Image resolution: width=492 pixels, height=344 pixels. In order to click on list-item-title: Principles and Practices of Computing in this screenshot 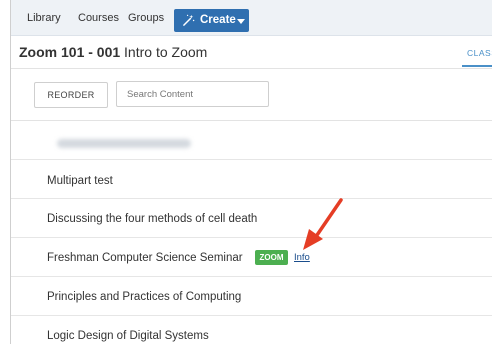, I will do `click(144, 297)`.